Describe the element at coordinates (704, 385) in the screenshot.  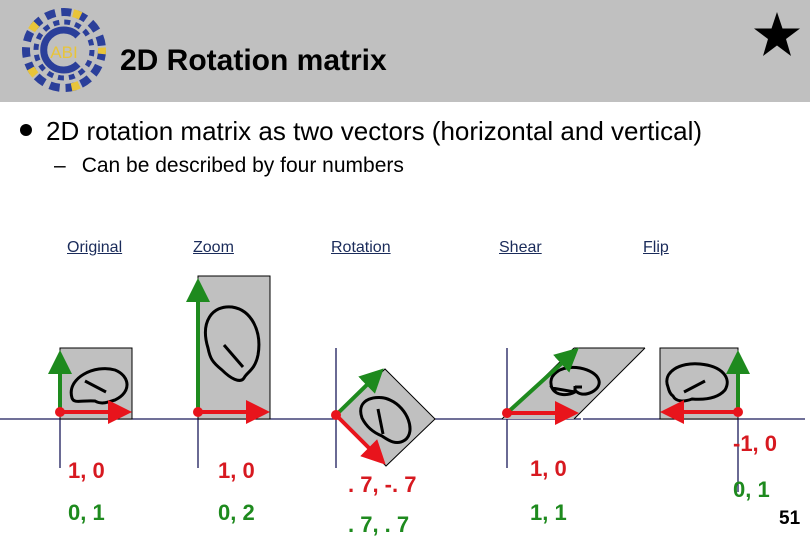
I see `diagram-flip` at that location.